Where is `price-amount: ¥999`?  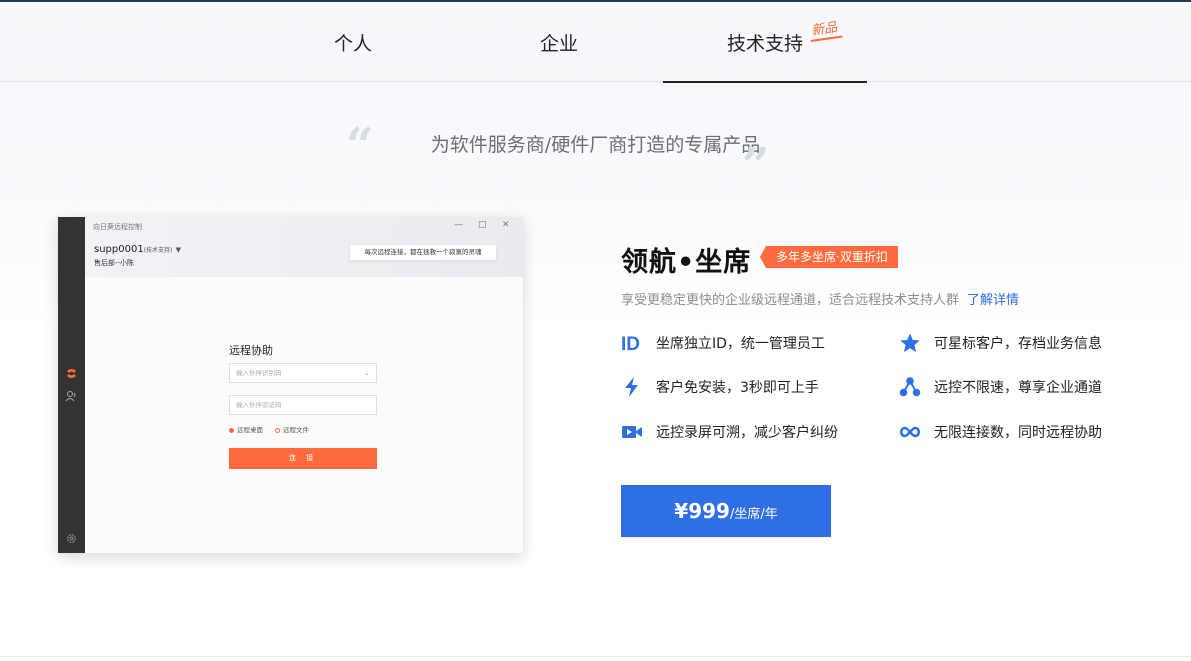
price-amount: ¥999 is located at coordinates (702, 511).